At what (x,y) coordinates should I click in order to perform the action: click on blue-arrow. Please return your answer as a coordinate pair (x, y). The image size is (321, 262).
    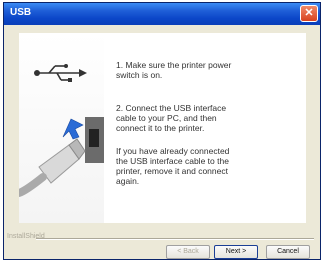
    Looking at the image, I should click on (73, 129).